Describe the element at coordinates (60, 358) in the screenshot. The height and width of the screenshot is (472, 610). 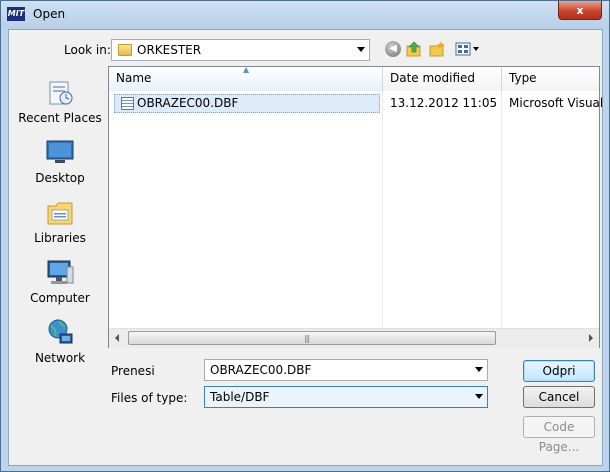
I see `place-label: Network` at that location.